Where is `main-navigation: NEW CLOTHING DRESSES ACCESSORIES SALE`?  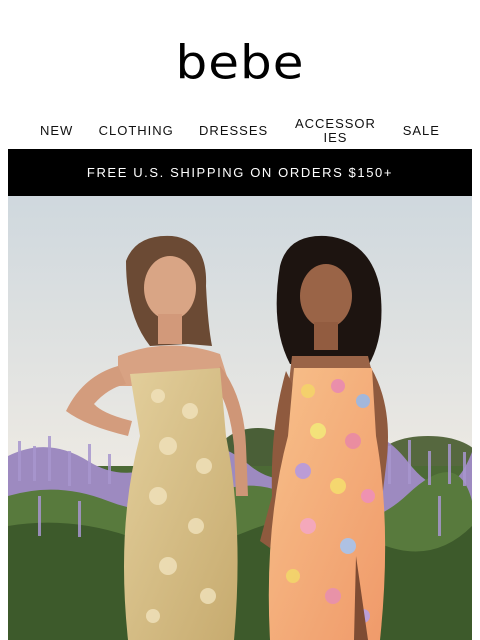 main-navigation: NEW CLOTHING DRESSES ACCESSORIES SALE is located at coordinates (240, 131).